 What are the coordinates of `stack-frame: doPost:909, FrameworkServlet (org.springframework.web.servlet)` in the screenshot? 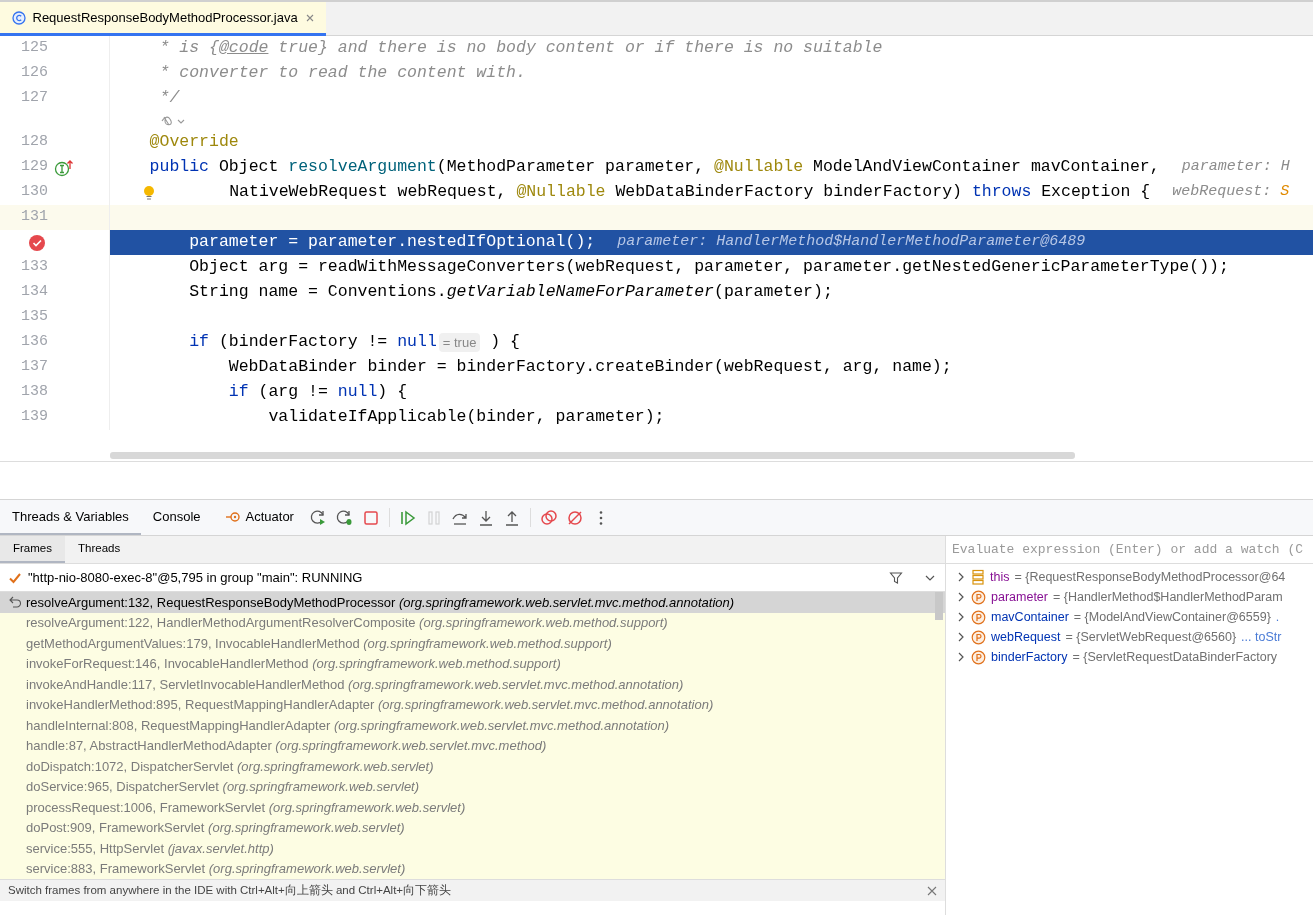 It's located at (472, 827).